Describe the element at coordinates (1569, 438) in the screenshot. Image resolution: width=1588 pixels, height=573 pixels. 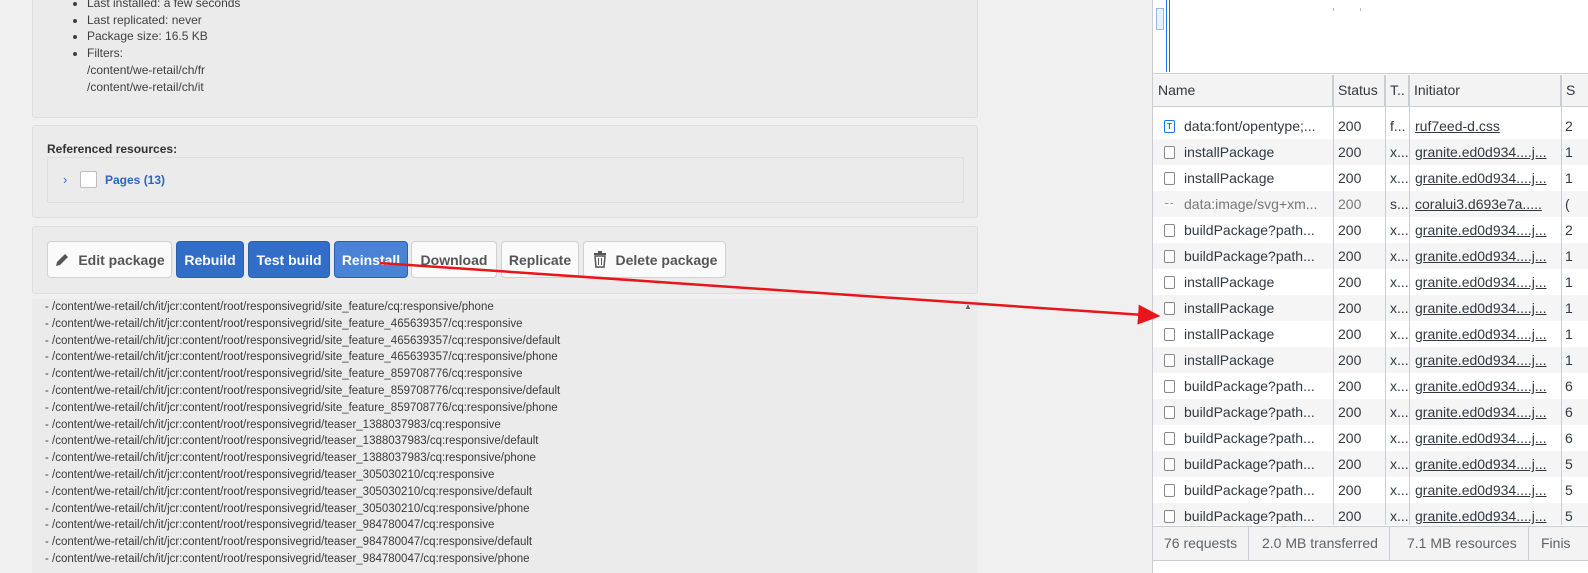
I see `size-cell: 6` at that location.